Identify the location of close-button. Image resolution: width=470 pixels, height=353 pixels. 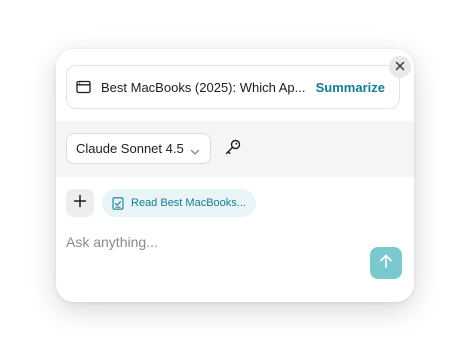
(400, 67).